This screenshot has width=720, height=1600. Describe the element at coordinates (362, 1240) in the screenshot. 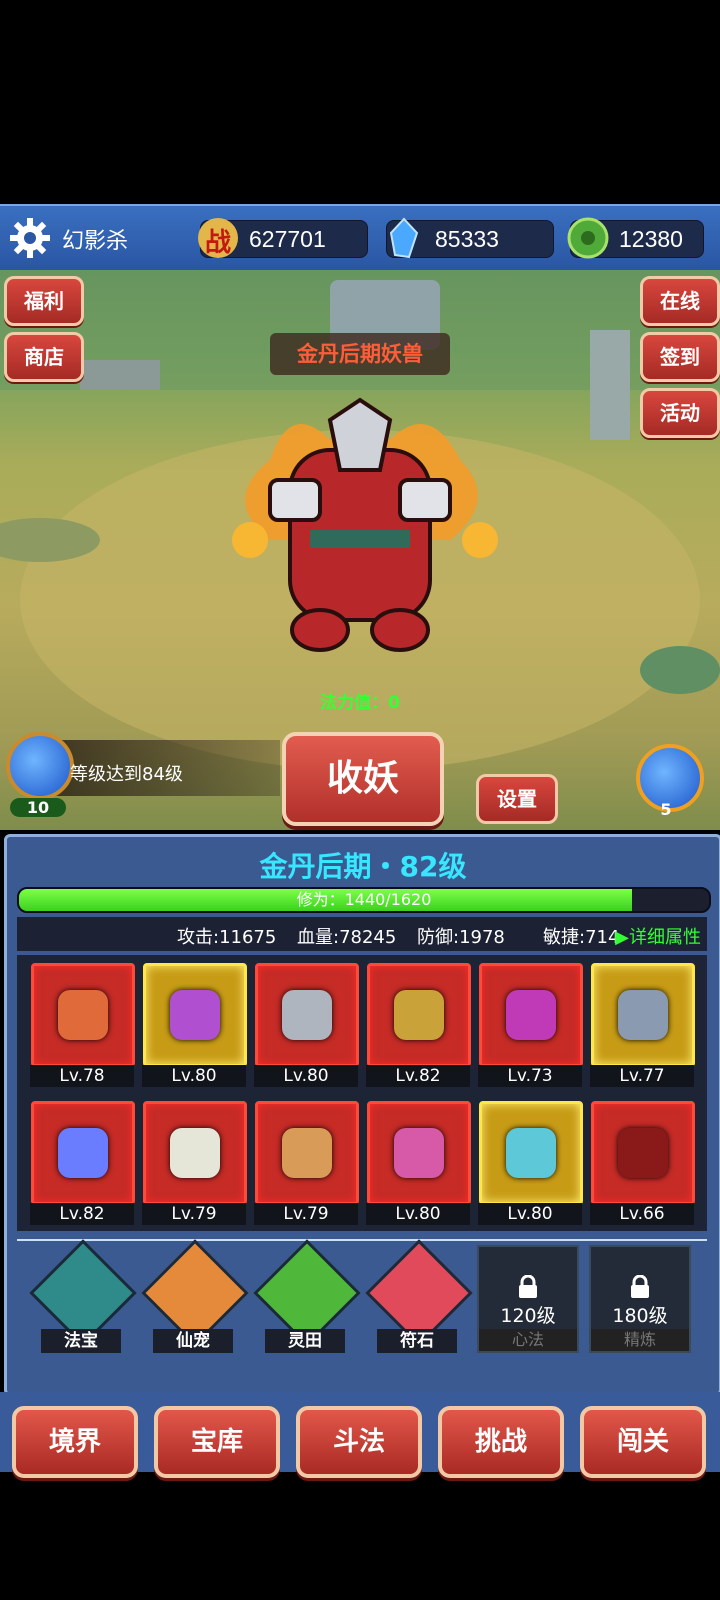

I see `panel-divider` at that location.